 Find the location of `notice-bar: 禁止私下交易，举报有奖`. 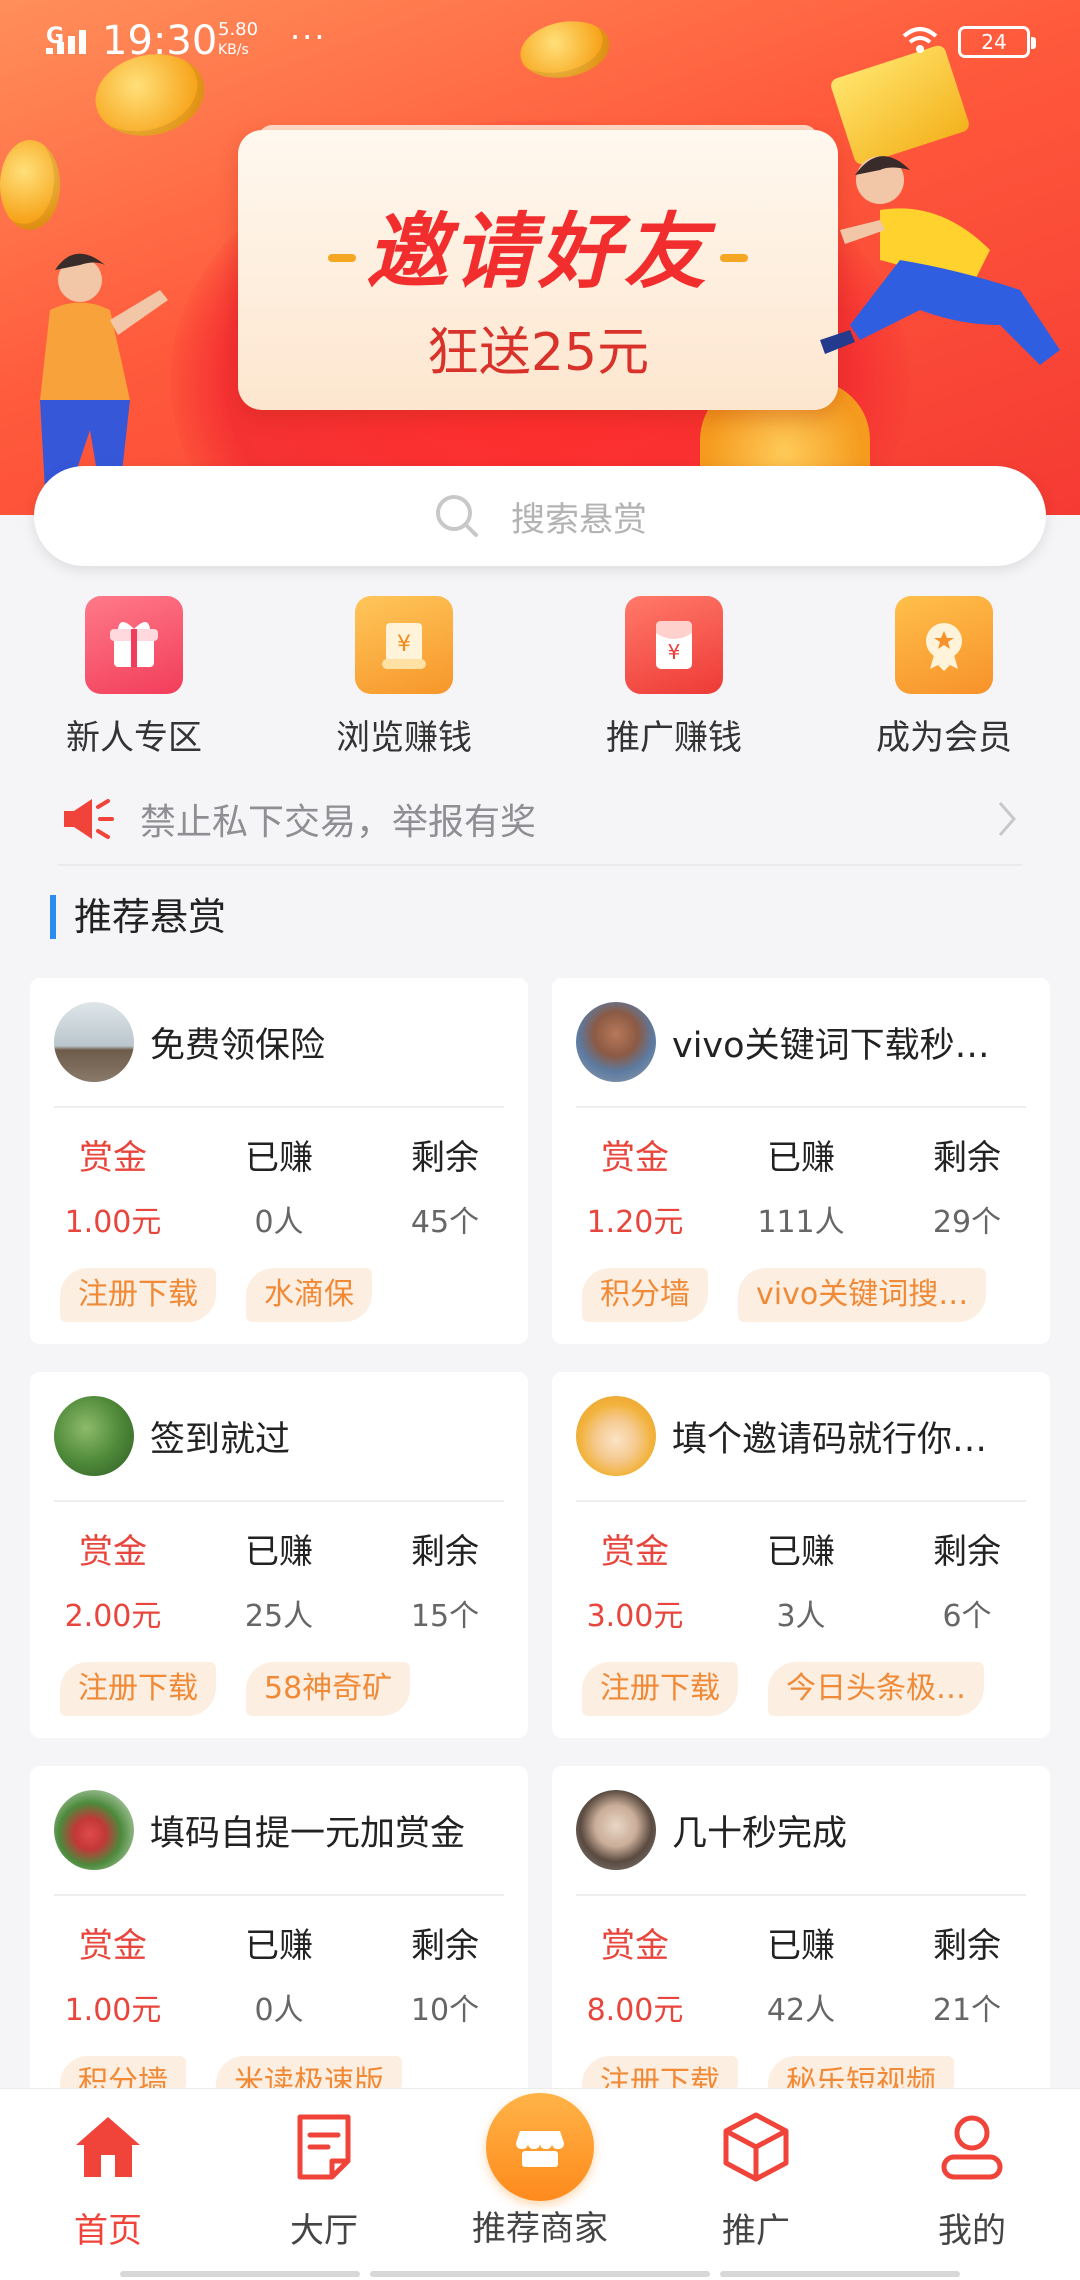

notice-bar: 禁止私下交易，举报有奖 is located at coordinates (540, 820).